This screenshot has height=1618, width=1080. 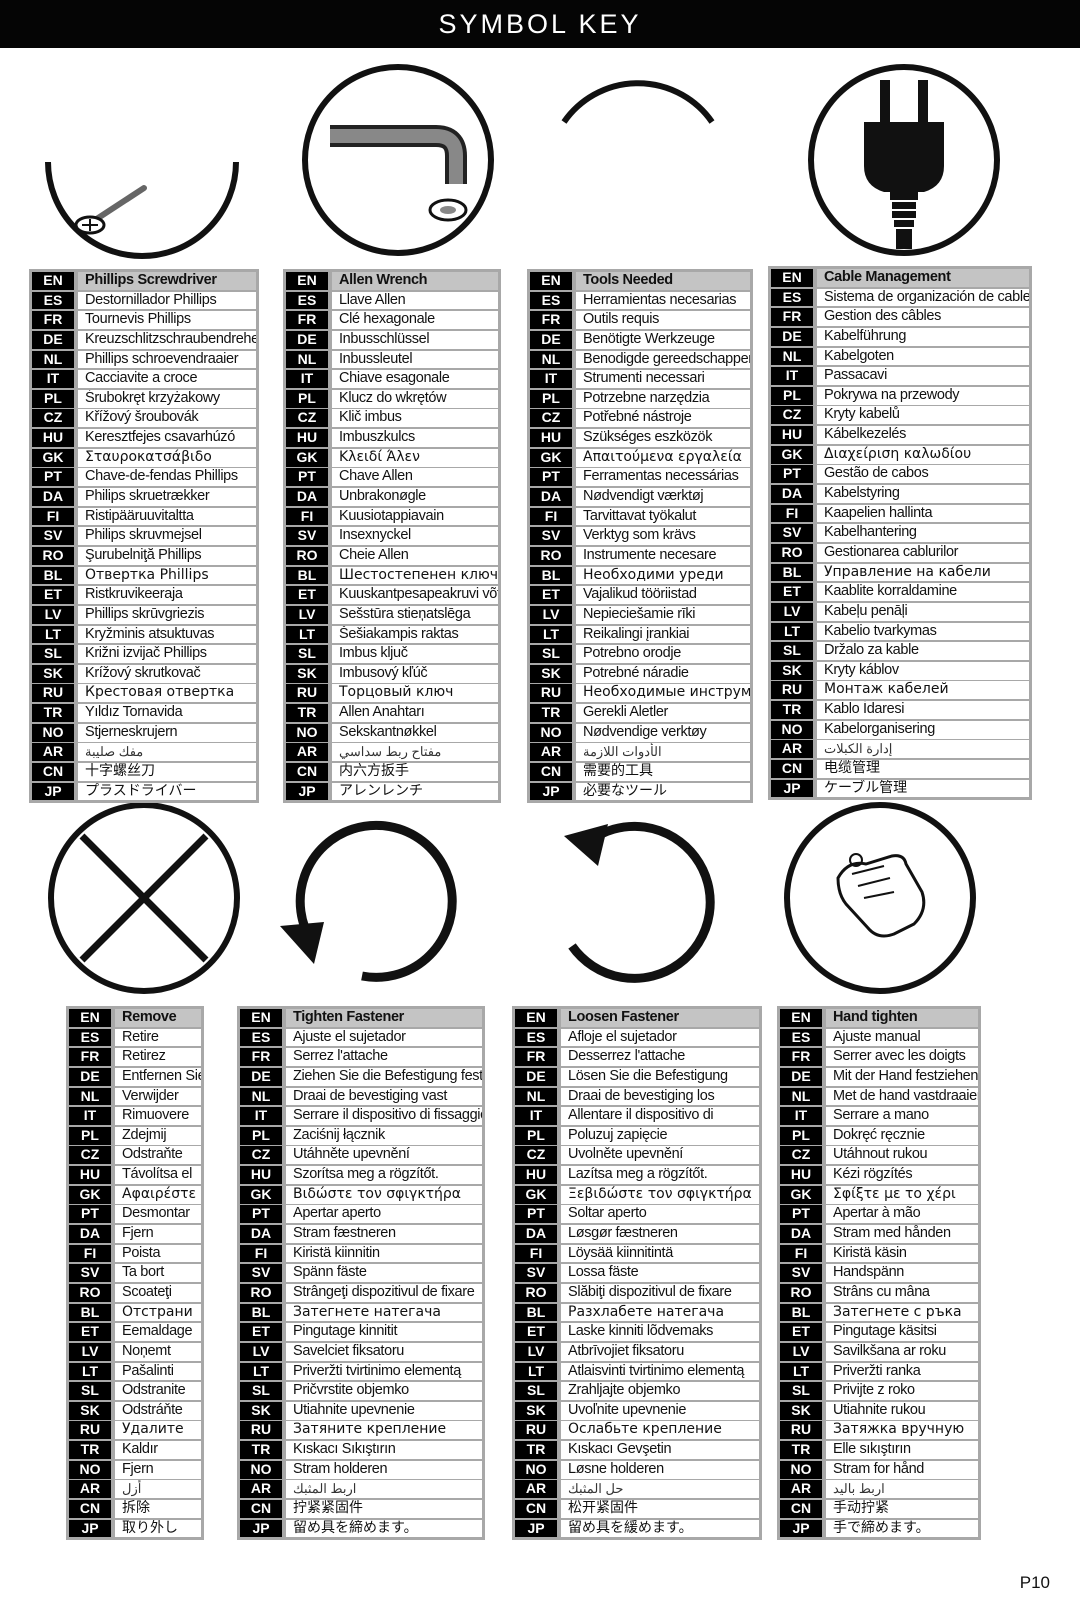 What do you see at coordinates (640, 398) in the screenshot?
I see `table-row: PL Potrzebne narzędzia` at bounding box center [640, 398].